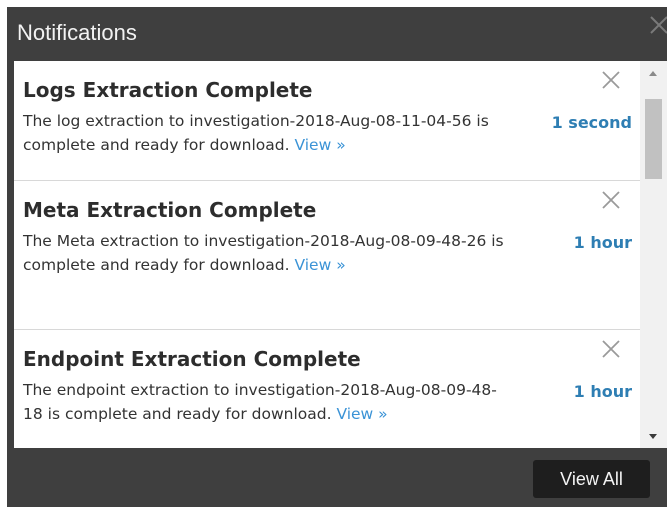 The width and height of the screenshot is (667, 507). Describe the element at coordinates (337, 477) in the screenshot. I see `notifications-footer: View All` at that location.